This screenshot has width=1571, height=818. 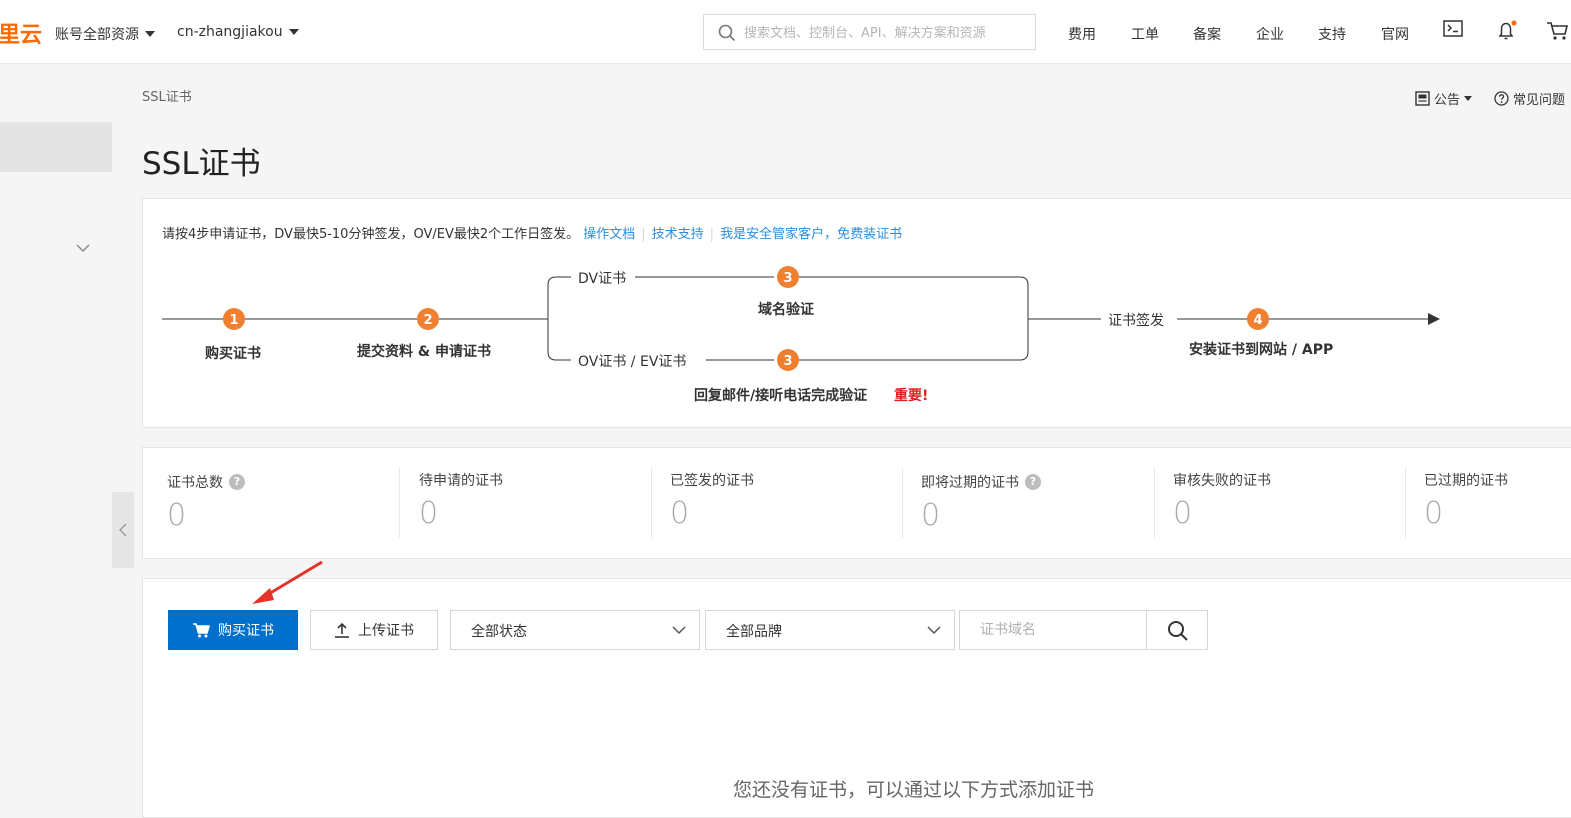 What do you see at coordinates (1514, 23) in the screenshot?
I see `notification-dot` at bounding box center [1514, 23].